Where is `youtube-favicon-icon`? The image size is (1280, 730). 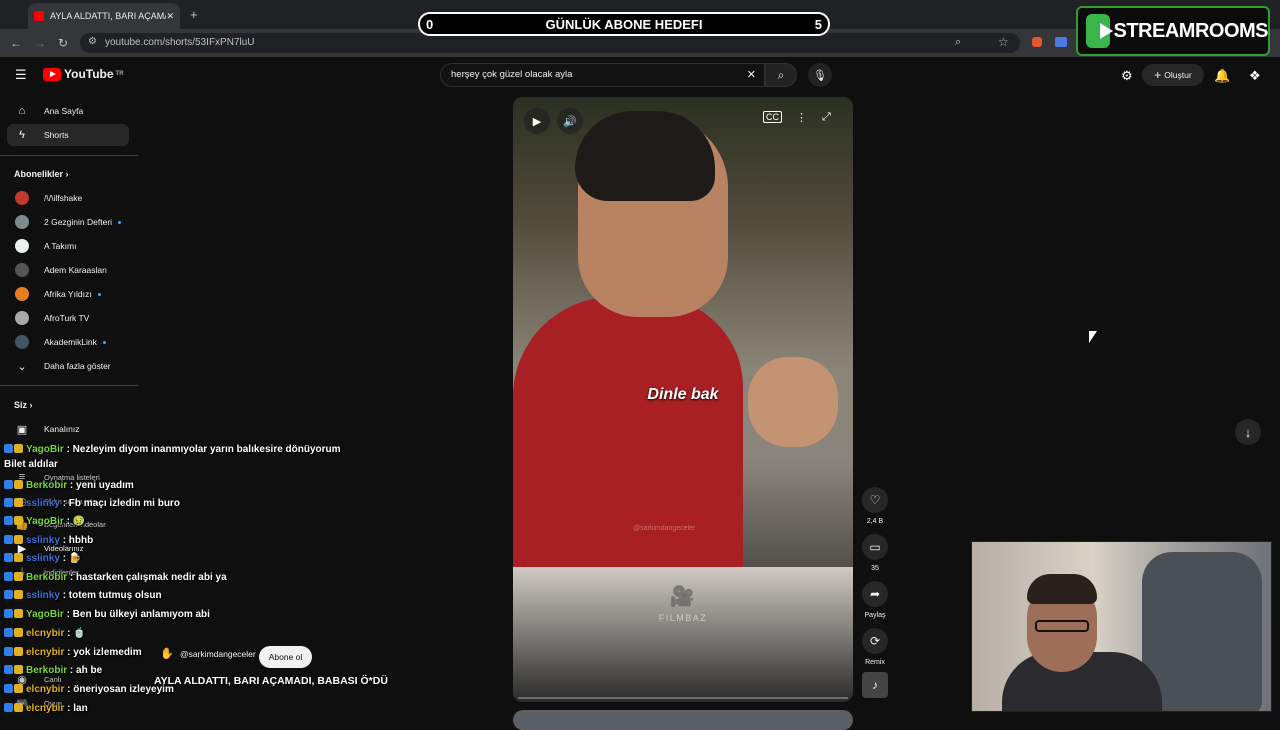
youtube-favicon-icon is located at coordinates (39, 16).